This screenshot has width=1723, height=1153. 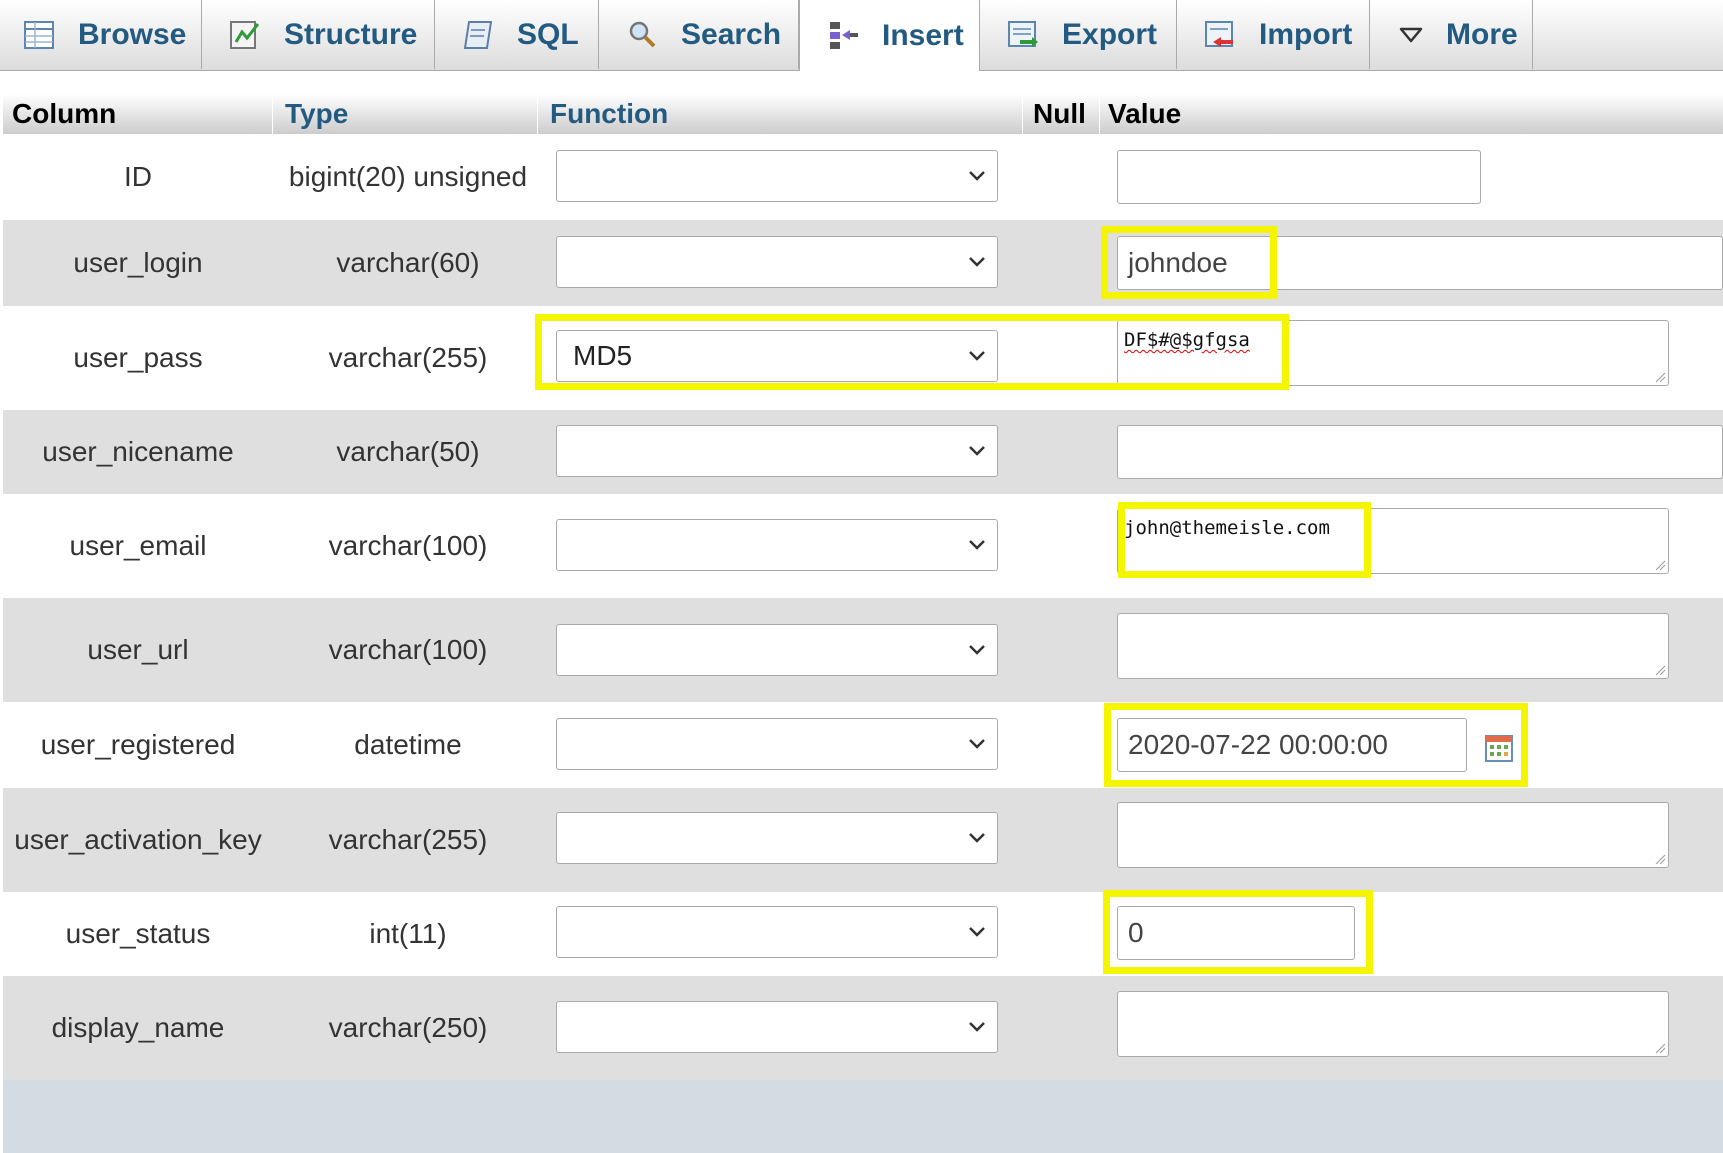 I want to click on column-name: user_pass, so click(x=138, y=357).